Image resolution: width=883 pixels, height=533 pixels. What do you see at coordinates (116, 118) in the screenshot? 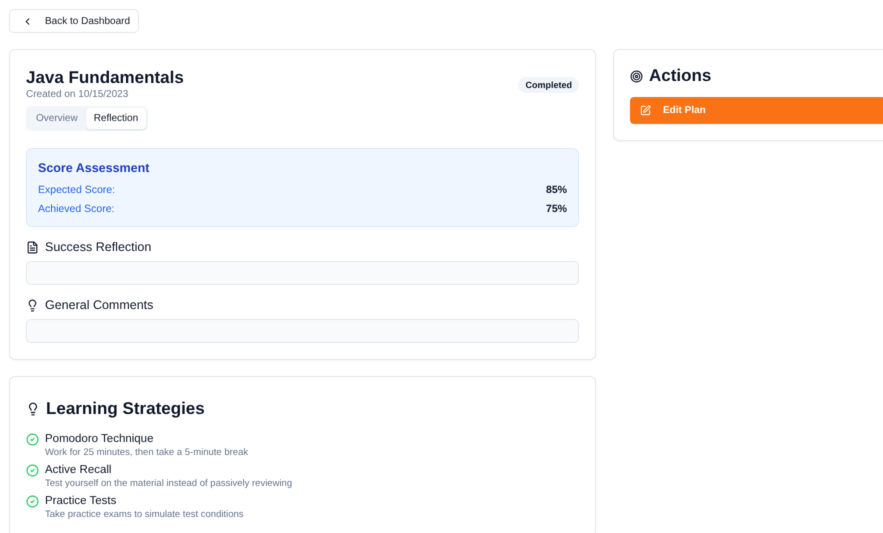
I see `tab: Reflection` at bounding box center [116, 118].